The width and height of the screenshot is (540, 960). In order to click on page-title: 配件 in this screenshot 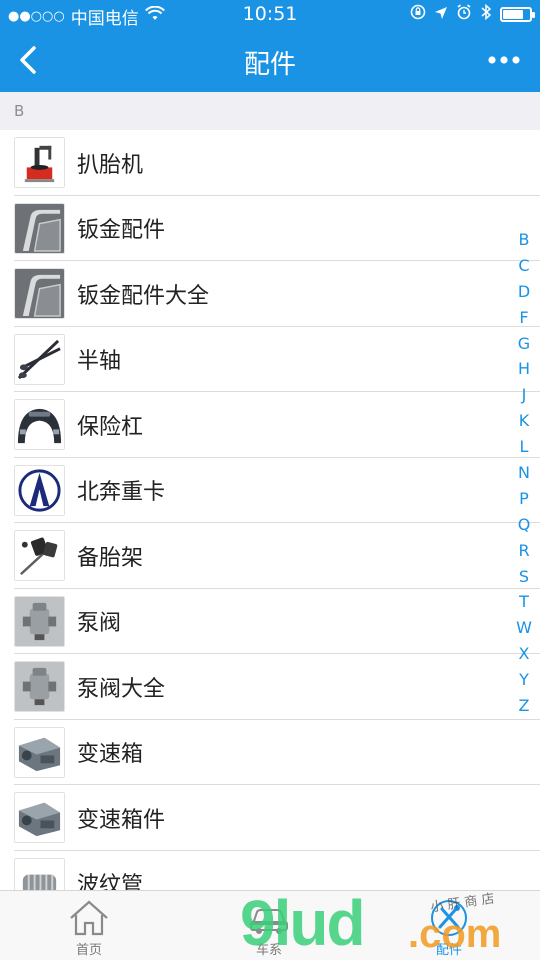, I will do `click(269, 65)`.